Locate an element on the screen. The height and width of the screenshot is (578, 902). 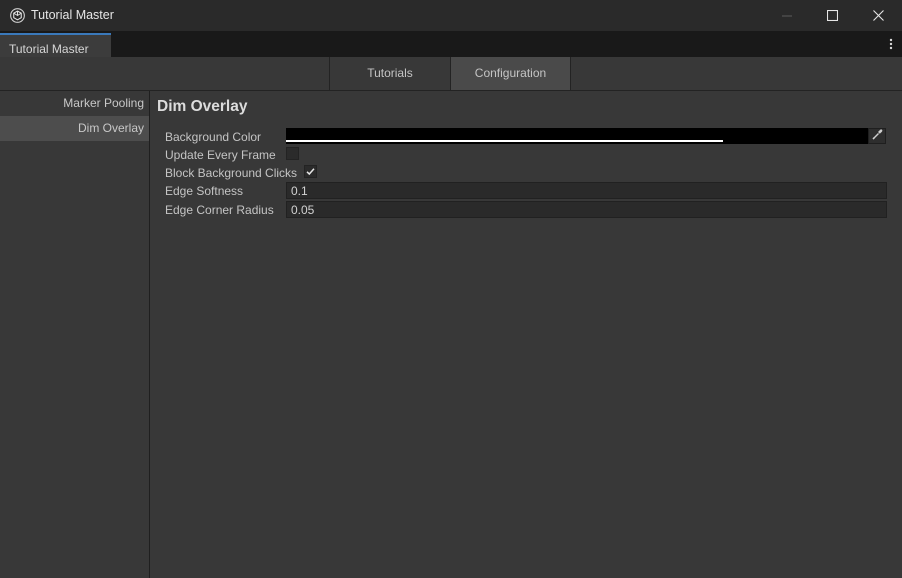
window-title: Tutorial Master is located at coordinates (72, 15).